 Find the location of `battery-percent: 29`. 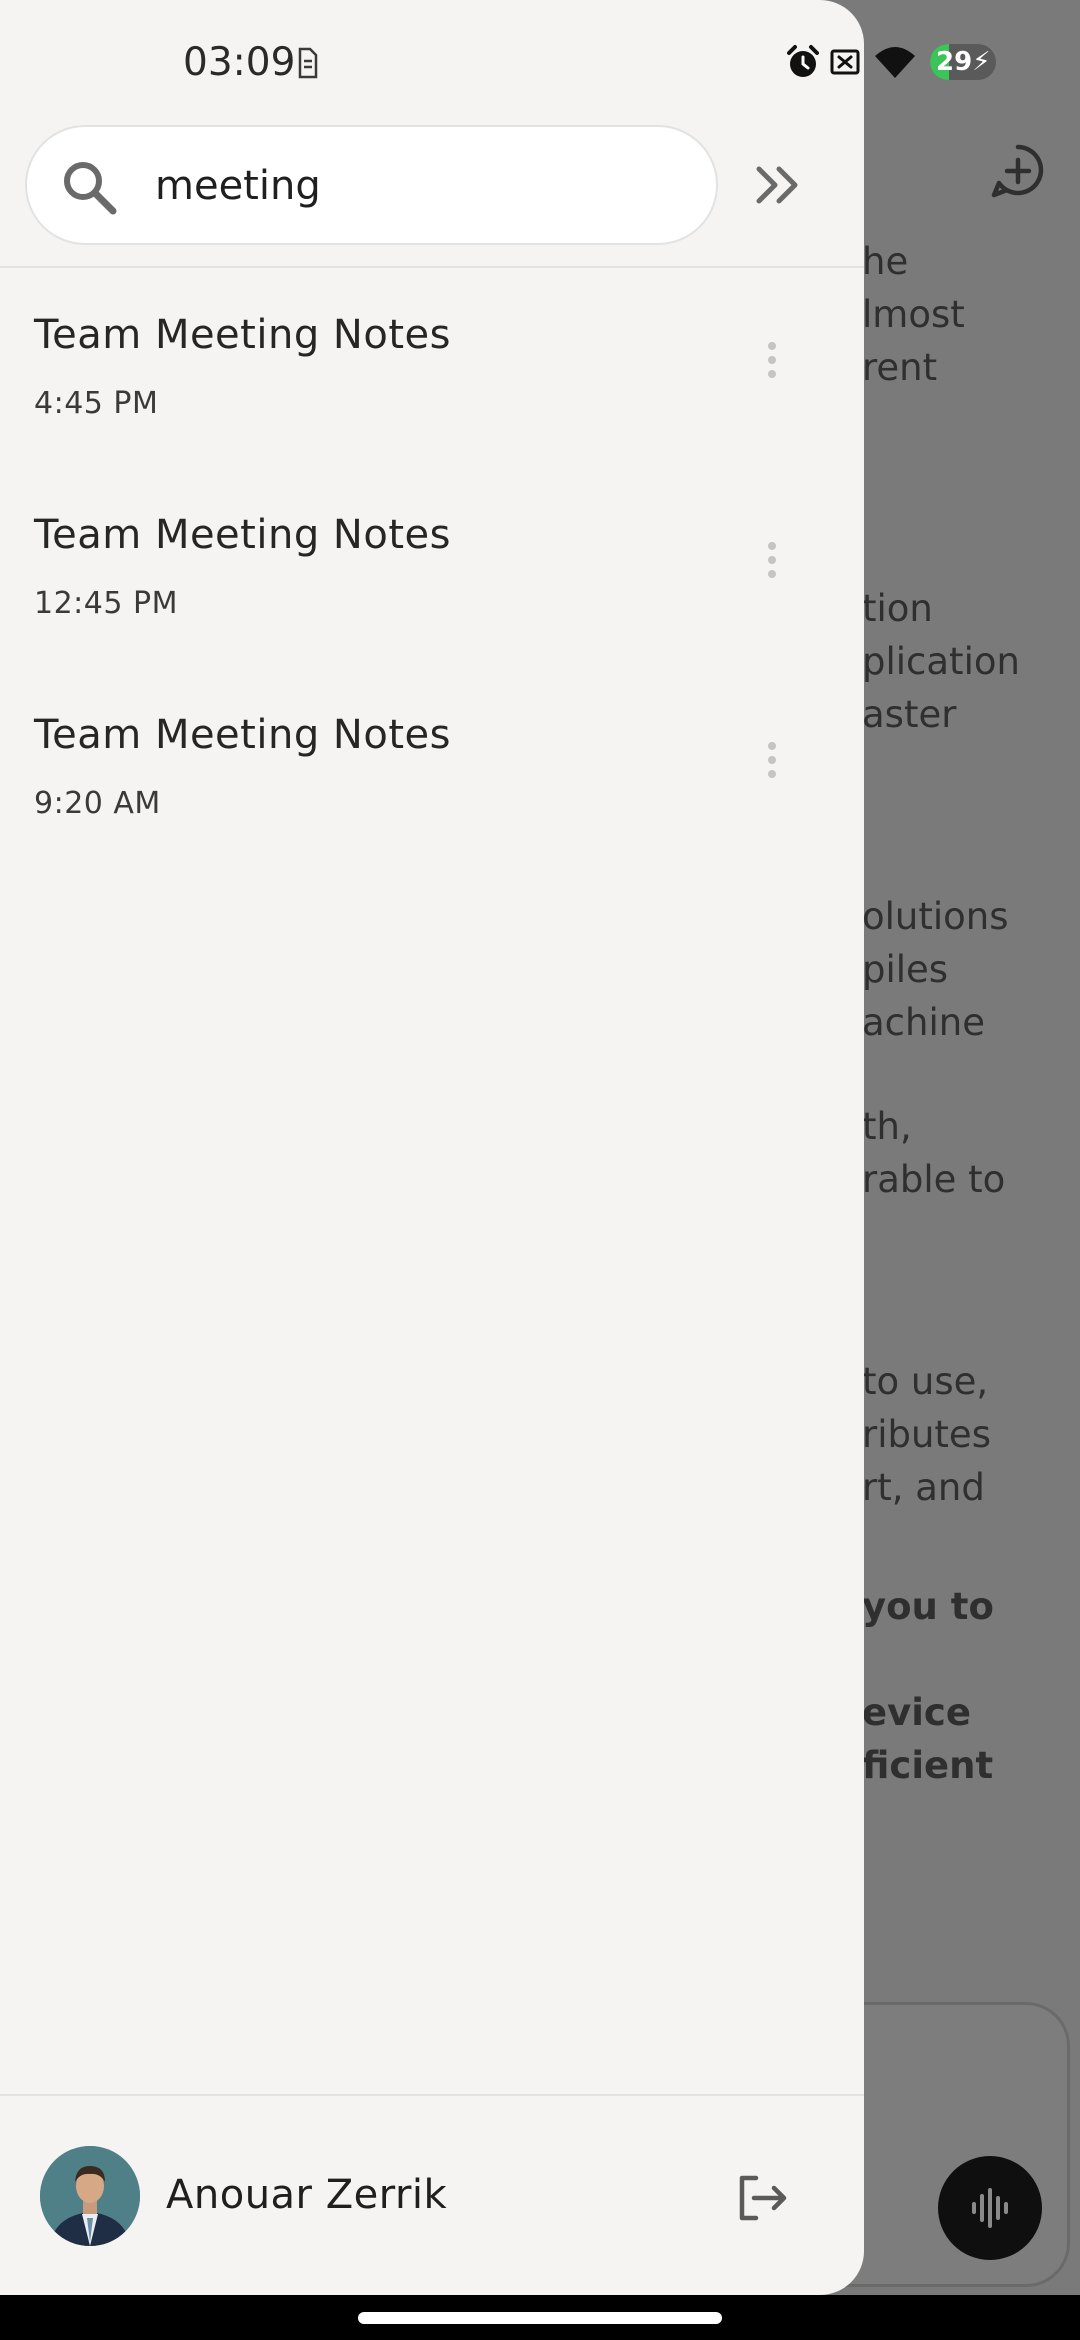

battery-percent: 29 is located at coordinates (954, 62).